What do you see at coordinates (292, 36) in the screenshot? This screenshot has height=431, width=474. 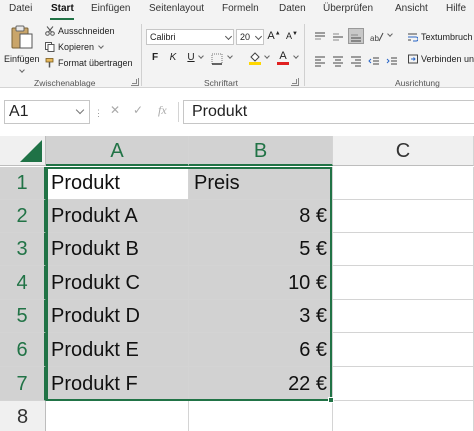 I see `decrease-font-size-button: A▼` at bounding box center [292, 36].